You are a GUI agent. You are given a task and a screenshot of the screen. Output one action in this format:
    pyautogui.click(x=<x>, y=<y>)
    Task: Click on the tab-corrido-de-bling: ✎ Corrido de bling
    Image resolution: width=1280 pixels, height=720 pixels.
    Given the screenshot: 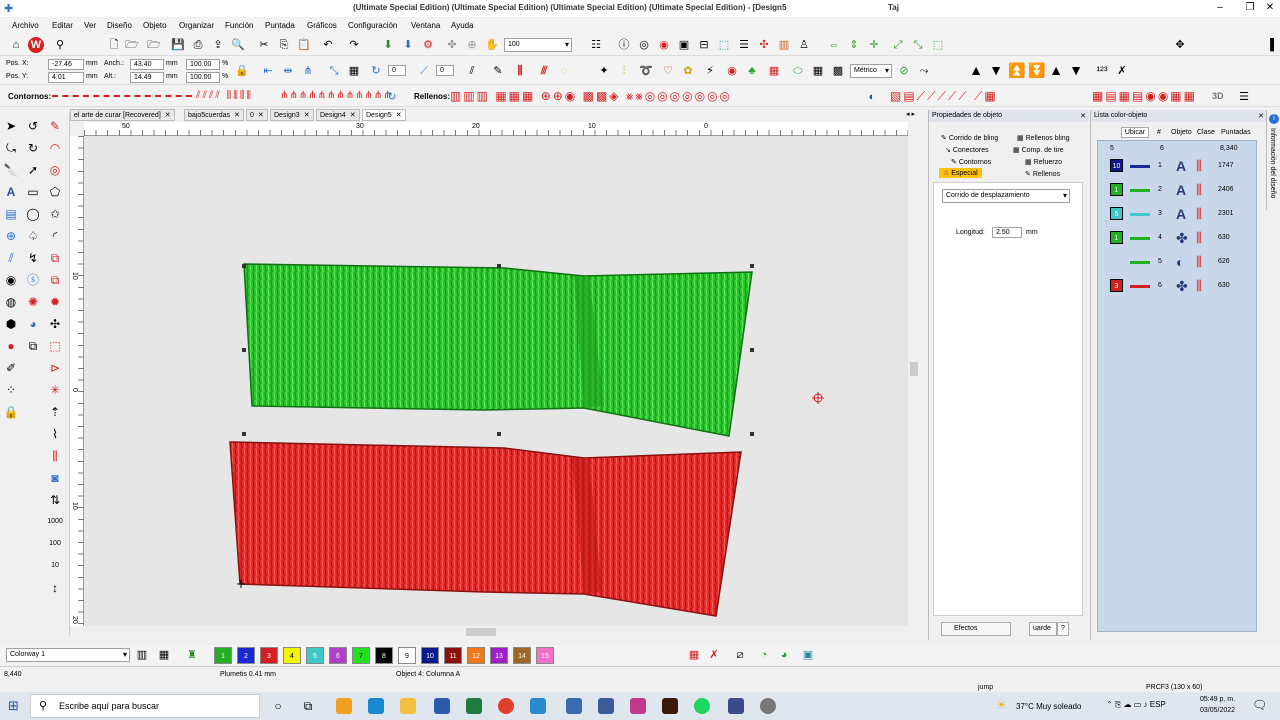 What is the action you would take?
    pyautogui.click(x=969, y=138)
    